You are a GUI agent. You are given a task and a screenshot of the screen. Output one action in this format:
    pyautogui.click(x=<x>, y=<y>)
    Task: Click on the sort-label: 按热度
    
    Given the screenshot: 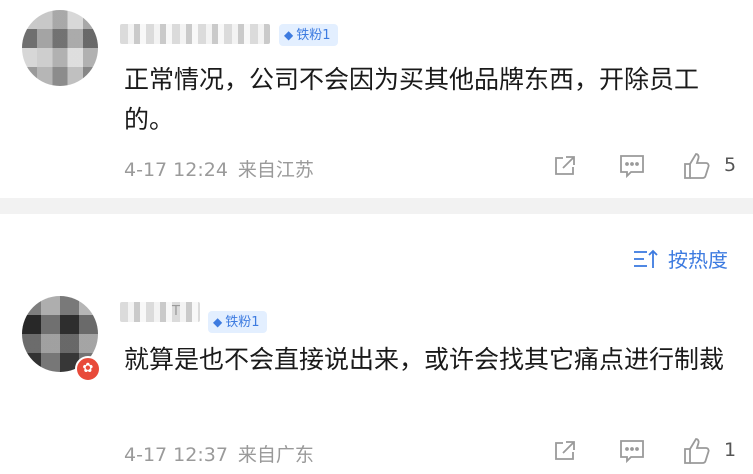 What is the action you would take?
    pyautogui.click(x=698, y=260)
    